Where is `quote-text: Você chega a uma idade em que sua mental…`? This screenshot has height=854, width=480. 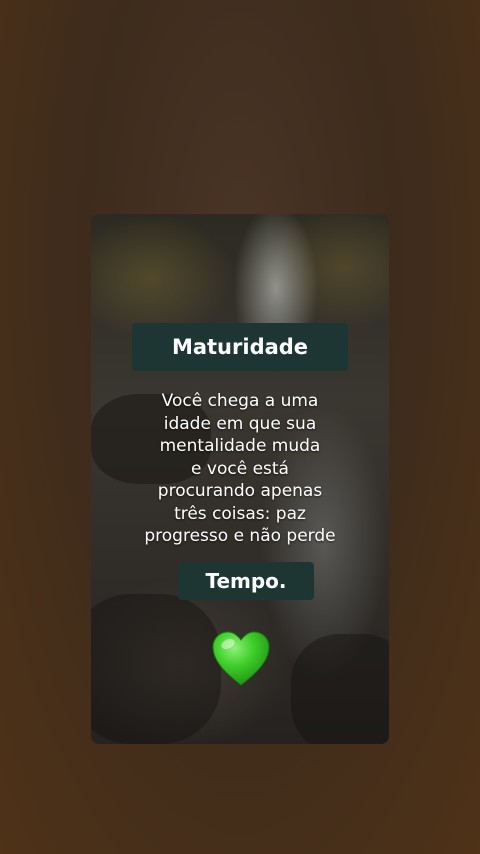
quote-text: Você chega a uma idade em que sua mental… is located at coordinates (240, 468).